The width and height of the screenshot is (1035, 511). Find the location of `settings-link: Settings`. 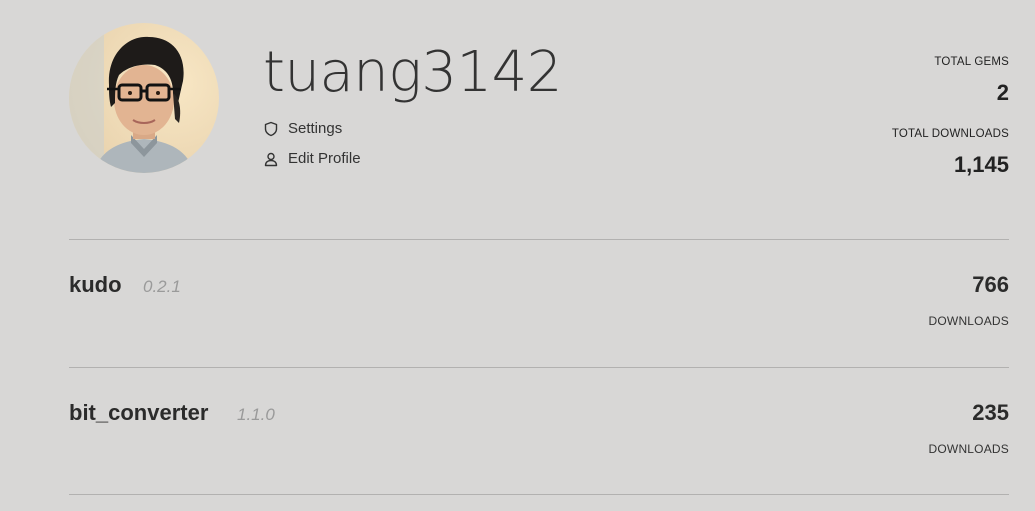

settings-link: Settings is located at coordinates (302, 128).